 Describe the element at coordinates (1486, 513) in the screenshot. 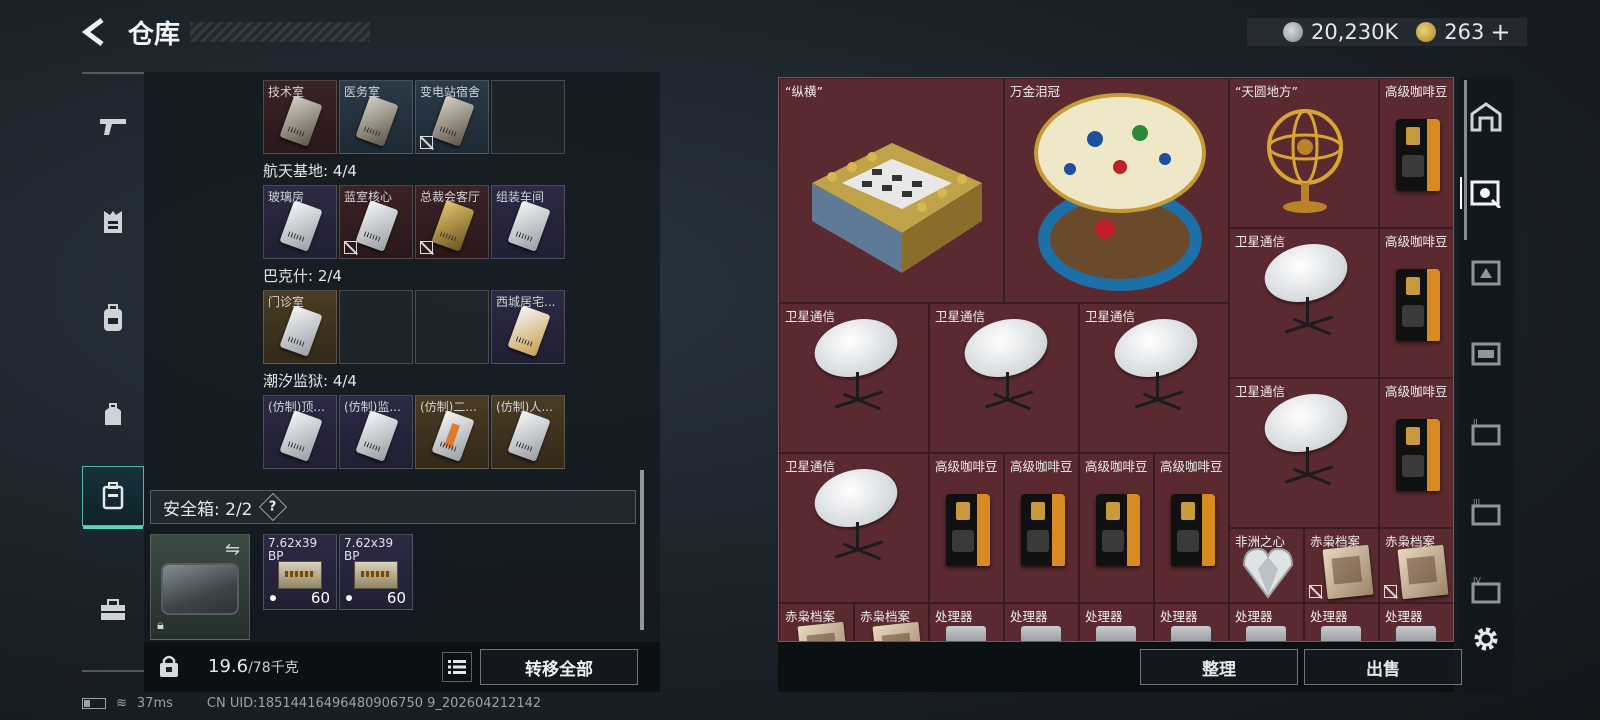

I see `category-tier-4: III` at that location.